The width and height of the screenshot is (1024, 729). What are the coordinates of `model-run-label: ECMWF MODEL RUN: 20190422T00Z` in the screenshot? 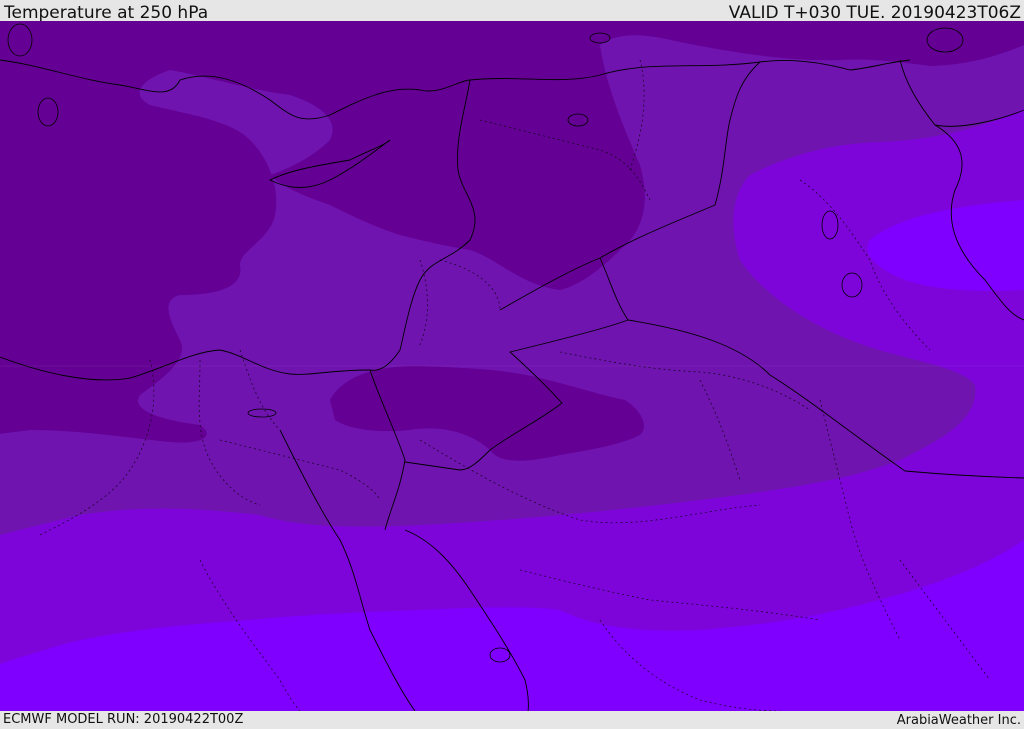 It's located at (123, 719).